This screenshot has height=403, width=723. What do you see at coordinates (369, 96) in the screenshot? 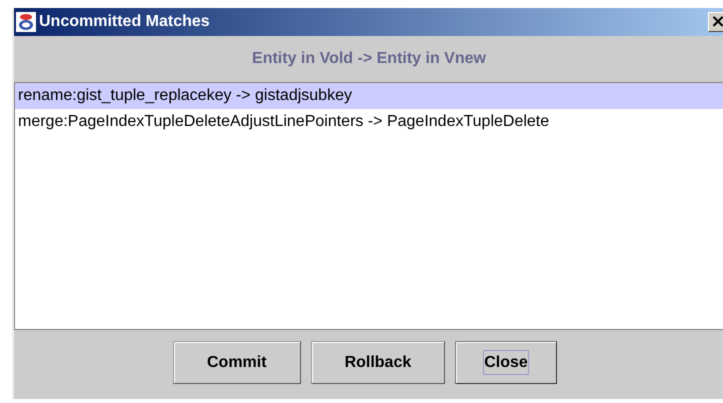
I see `match-item: rename:gist_tuple_replacekey -> gistadjsubkey` at bounding box center [369, 96].